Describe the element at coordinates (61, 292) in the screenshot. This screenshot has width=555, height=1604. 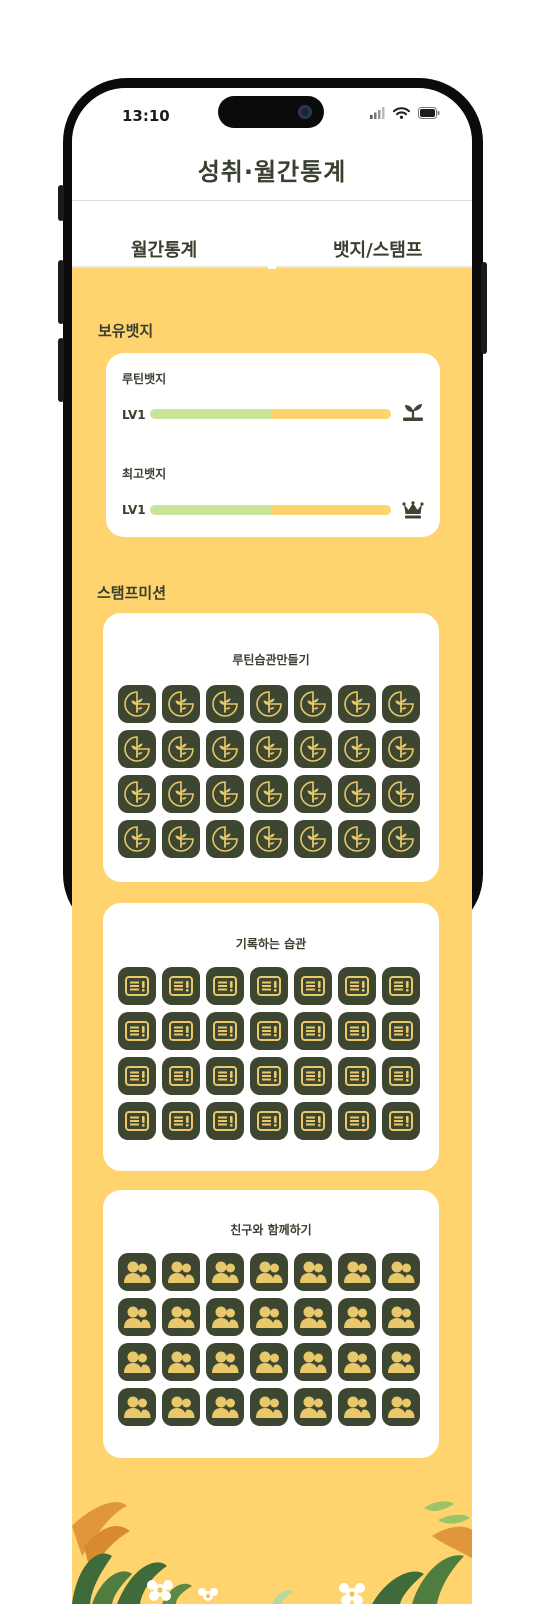
I see `phone-side-button` at that location.